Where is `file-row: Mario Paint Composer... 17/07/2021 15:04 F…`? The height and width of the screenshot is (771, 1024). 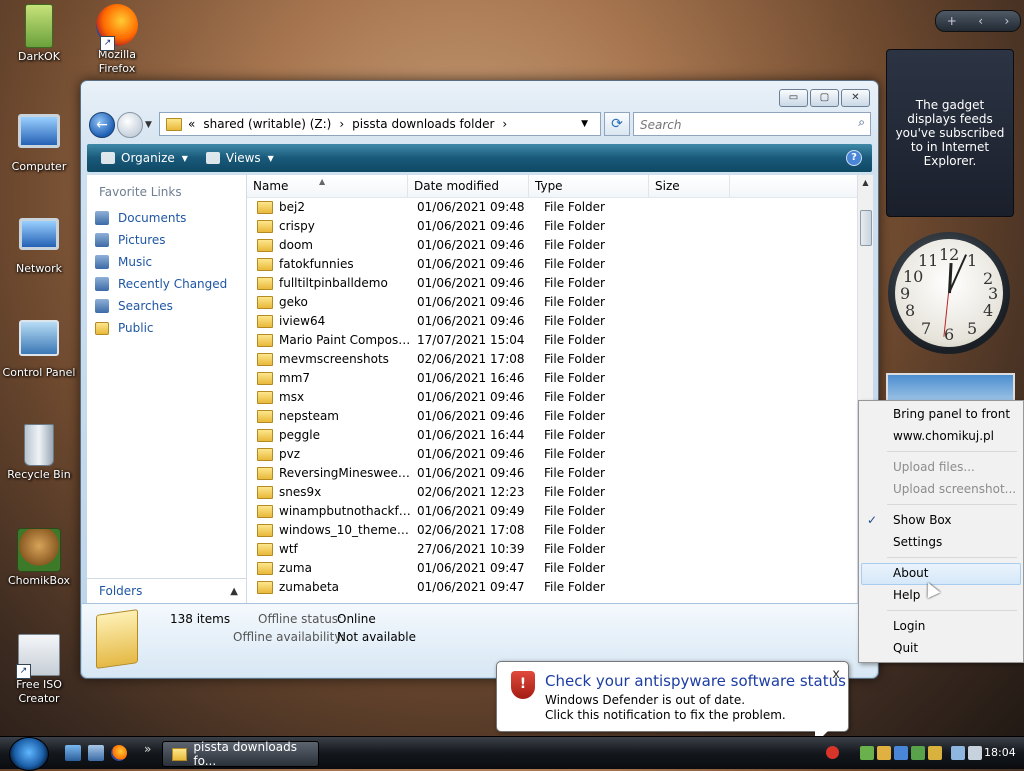 file-row: Mario Paint Composer... 17/07/2021 15:04 F… is located at coordinates (552, 340).